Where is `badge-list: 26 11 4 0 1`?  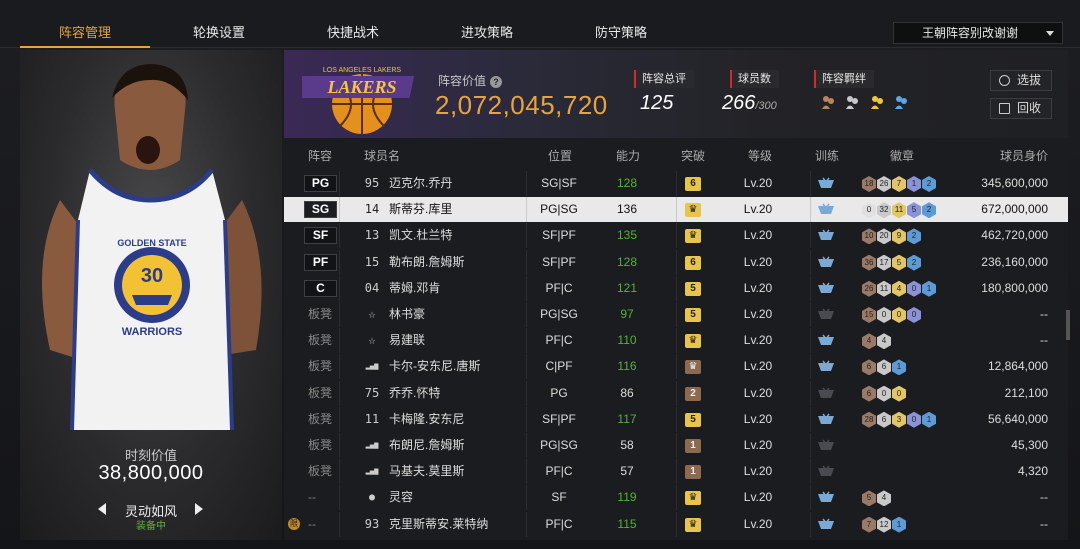
badge-list: 26 11 4 0 1 is located at coordinates (899, 288).